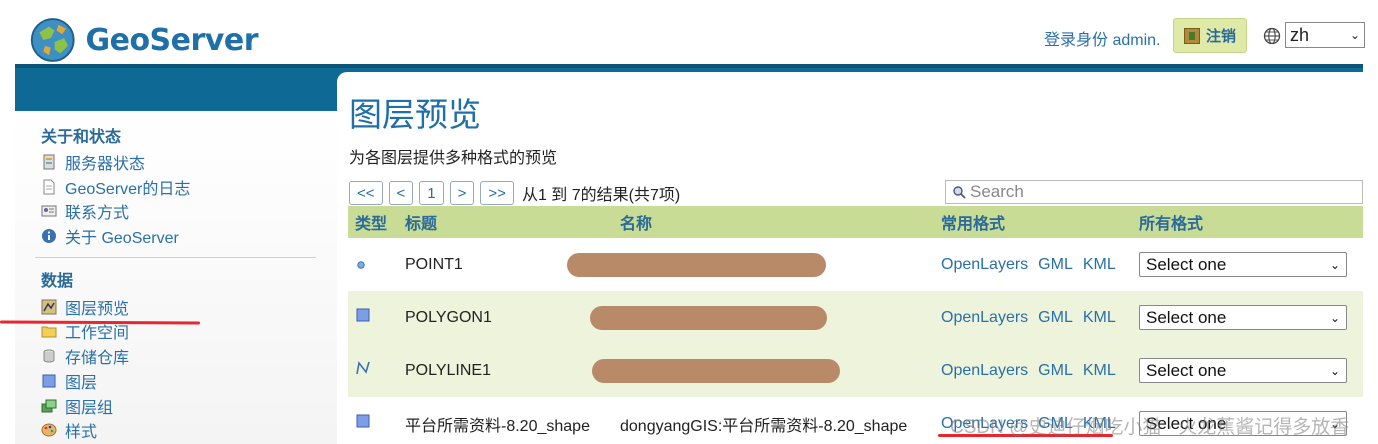 The height and width of the screenshot is (444, 1378). I want to click on pager-prev-button: <, so click(401, 193).